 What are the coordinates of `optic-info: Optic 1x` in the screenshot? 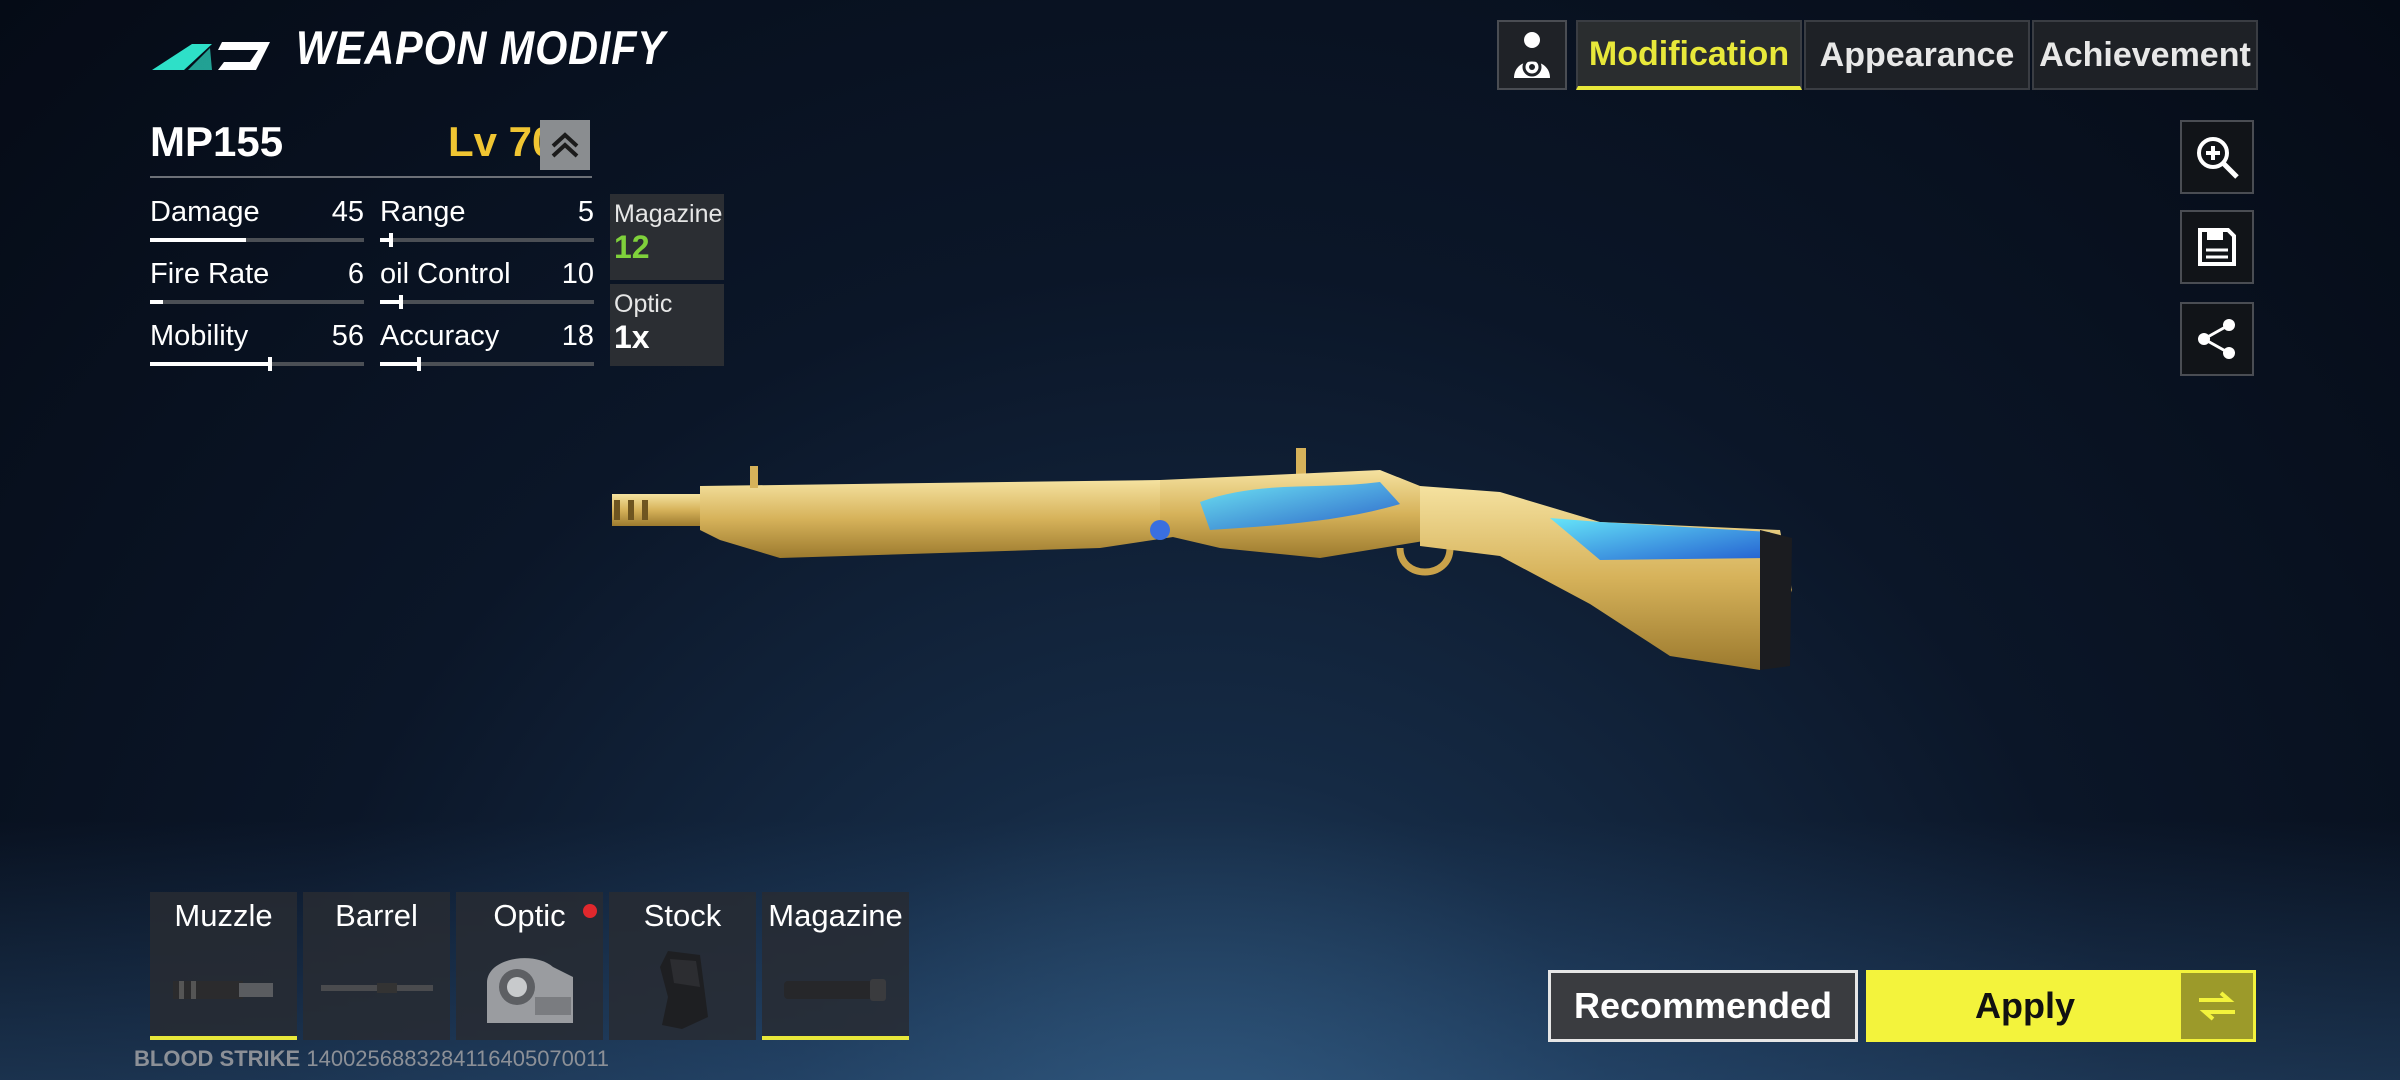 It's located at (667, 325).